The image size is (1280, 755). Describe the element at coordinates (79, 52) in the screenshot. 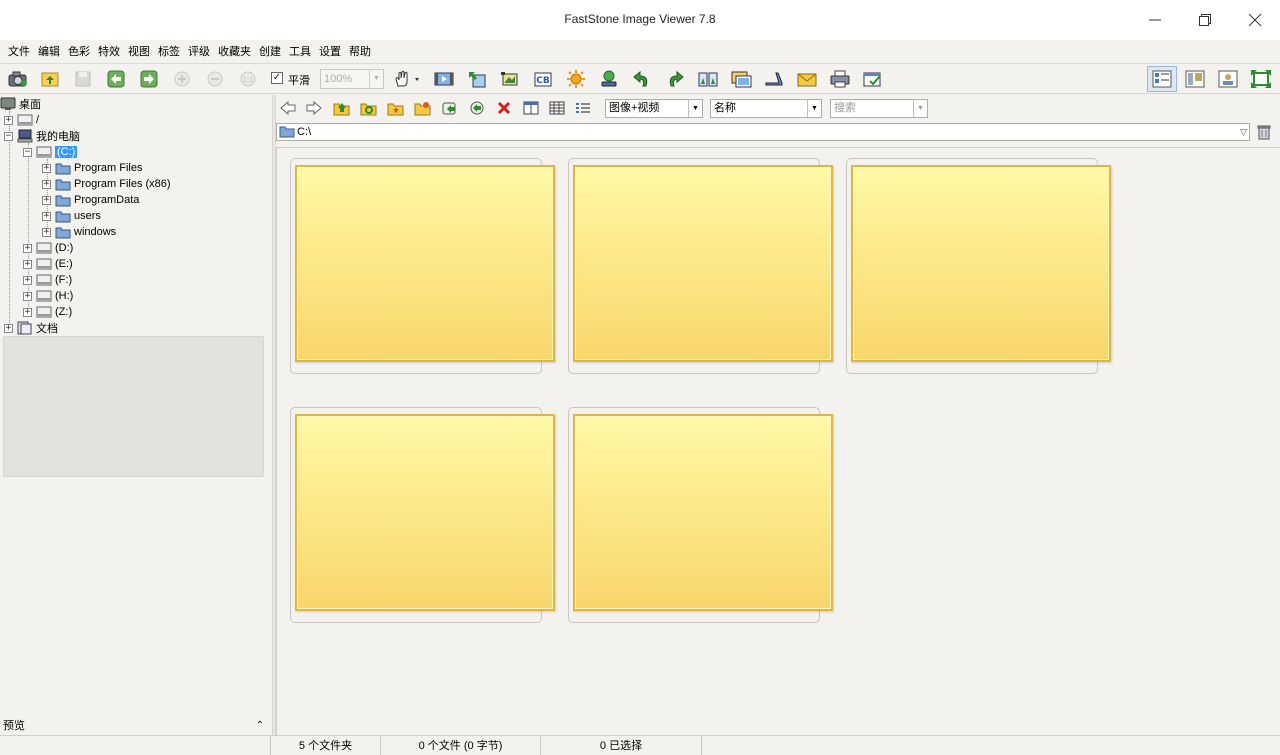

I see `menu-colors: 色彩` at that location.